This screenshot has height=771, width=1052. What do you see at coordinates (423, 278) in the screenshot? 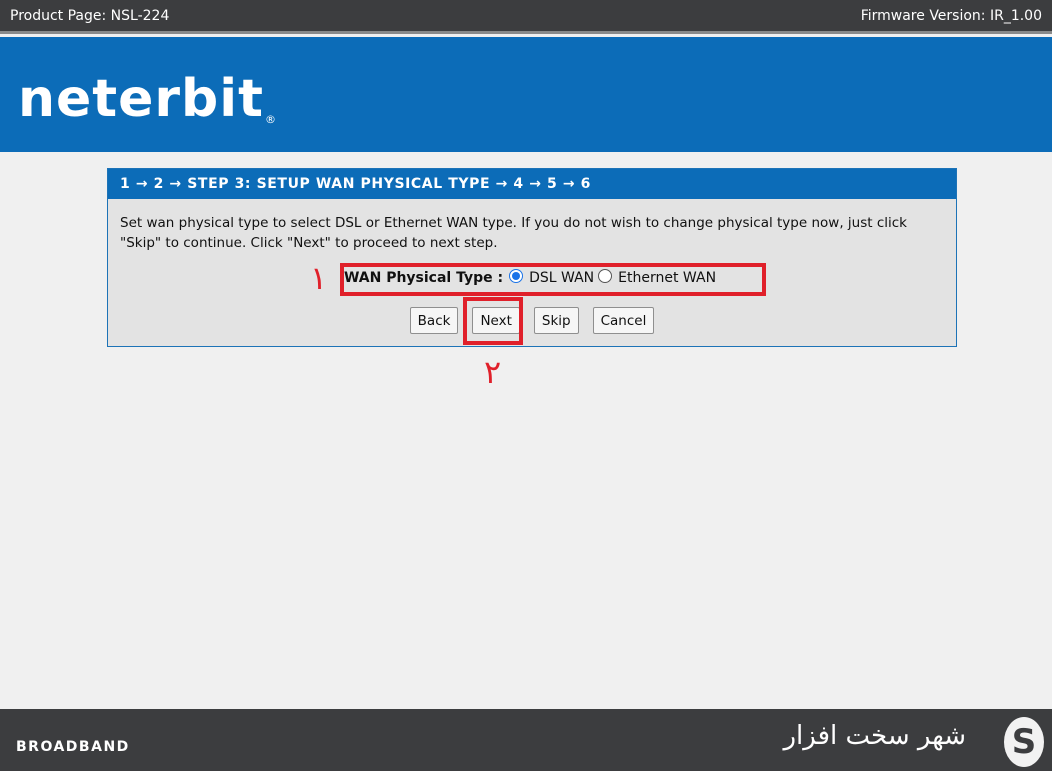
I see `wan-physical-type-label: WAN Physical Type :` at bounding box center [423, 278].